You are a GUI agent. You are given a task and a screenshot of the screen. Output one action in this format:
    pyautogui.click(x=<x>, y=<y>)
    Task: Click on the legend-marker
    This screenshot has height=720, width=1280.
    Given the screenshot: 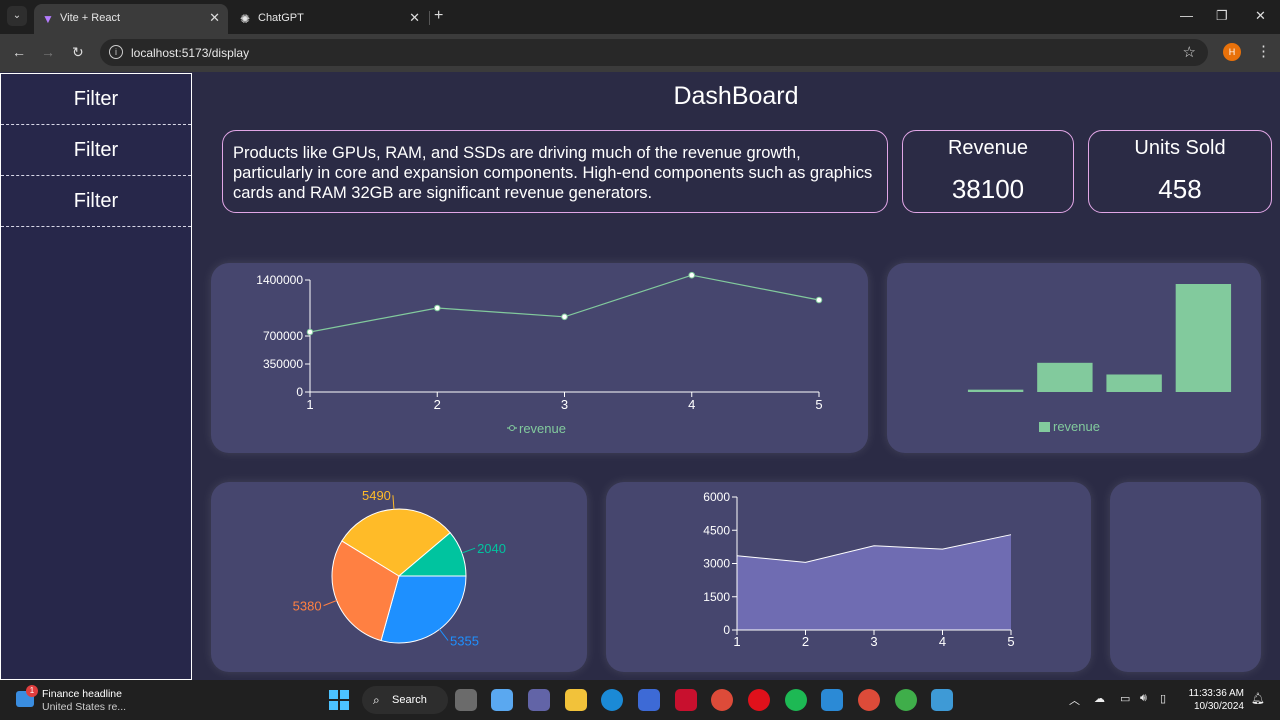 What is the action you would take?
    pyautogui.click(x=512, y=428)
    